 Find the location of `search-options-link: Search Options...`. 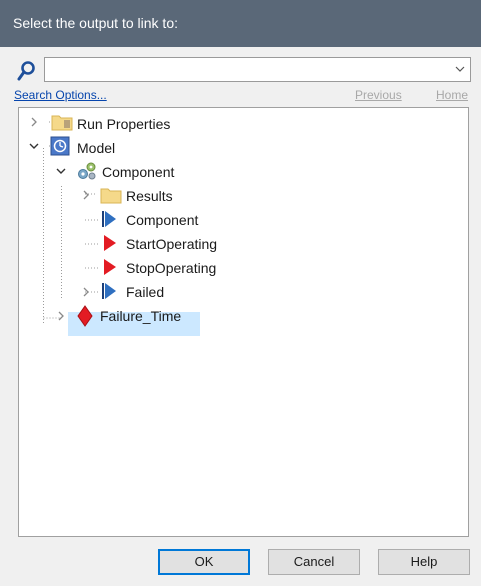

search-options-link: Search Options... is located at coordinates (60, 95).